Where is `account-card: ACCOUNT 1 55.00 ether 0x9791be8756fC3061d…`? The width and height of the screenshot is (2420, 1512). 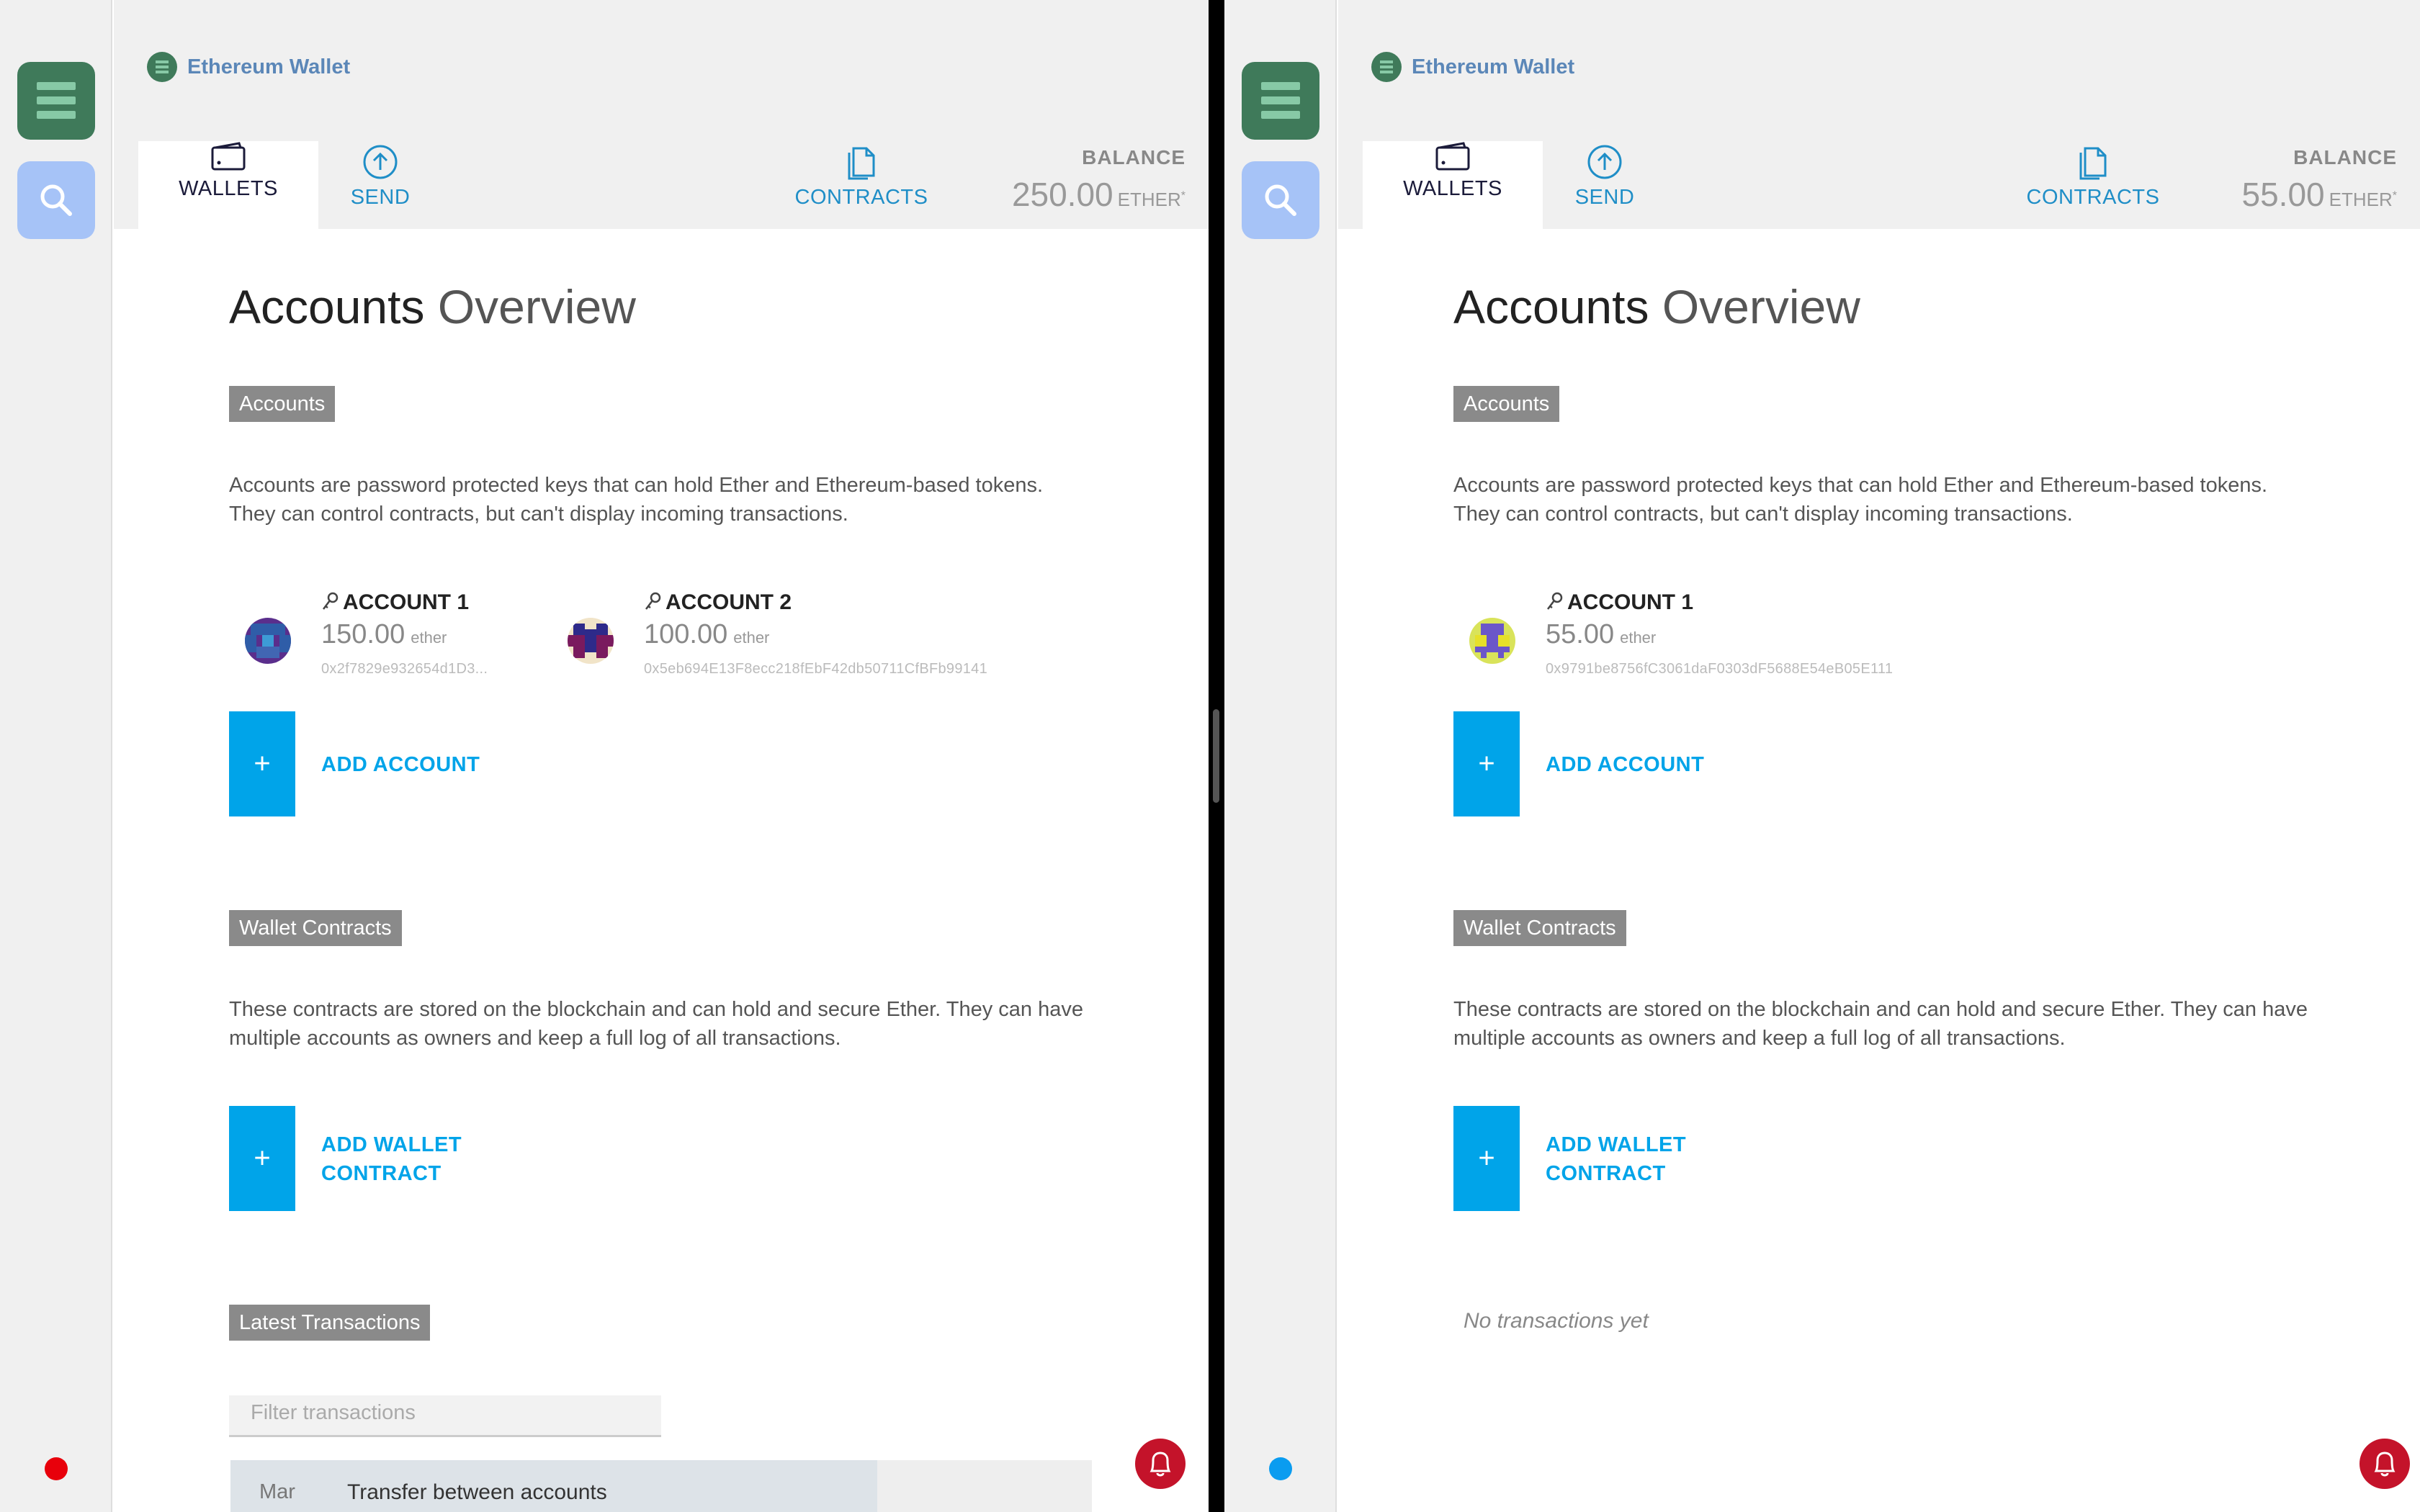 account-card: ACCOUNT 1 55.00 ether 0x9791be8756fC3061d… is located at coordinates (1721, 644).